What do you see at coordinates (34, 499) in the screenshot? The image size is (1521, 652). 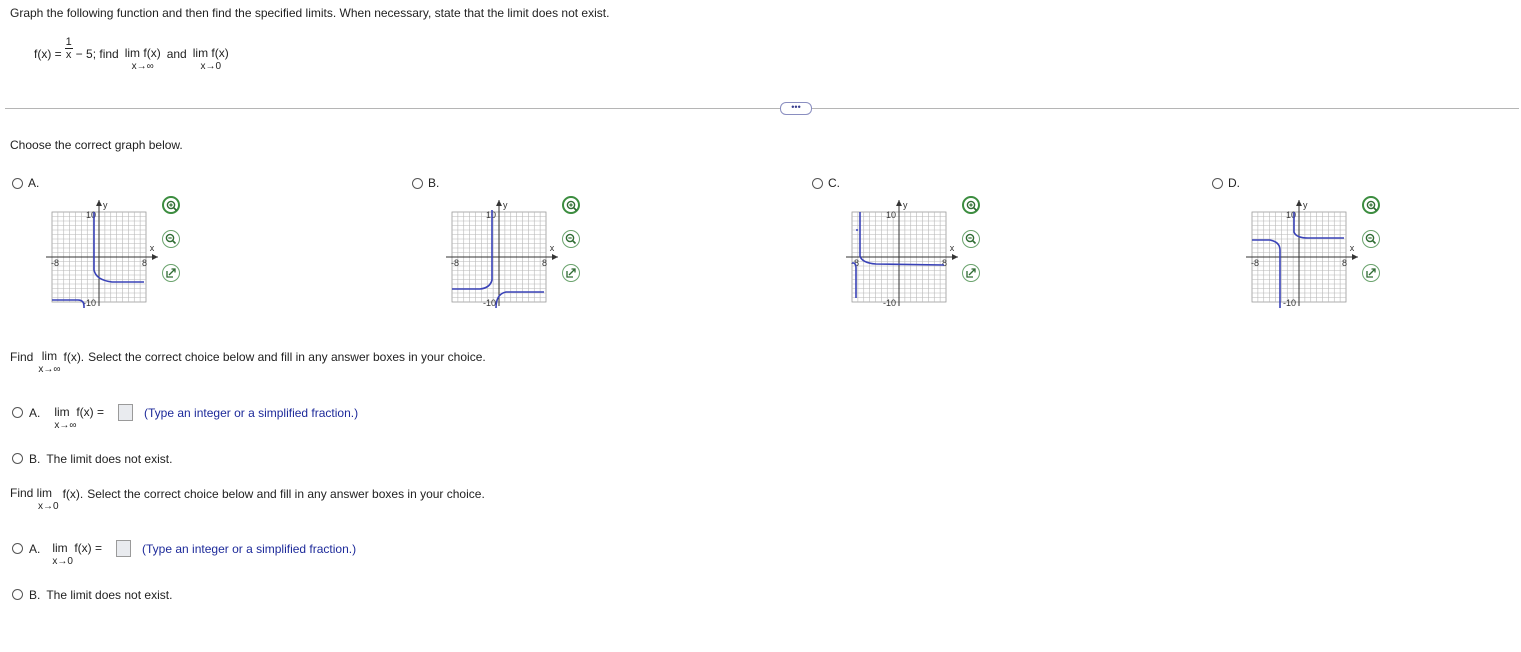 I see `limit-zero-notation: Find lim x→0` at bounding box center [34, 499].